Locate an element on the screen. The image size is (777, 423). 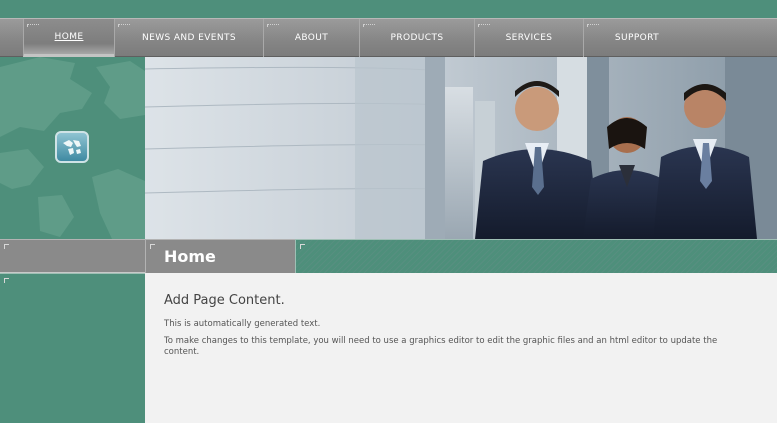
nav-item-label: ABOUT is located at coordinates (311, 38).